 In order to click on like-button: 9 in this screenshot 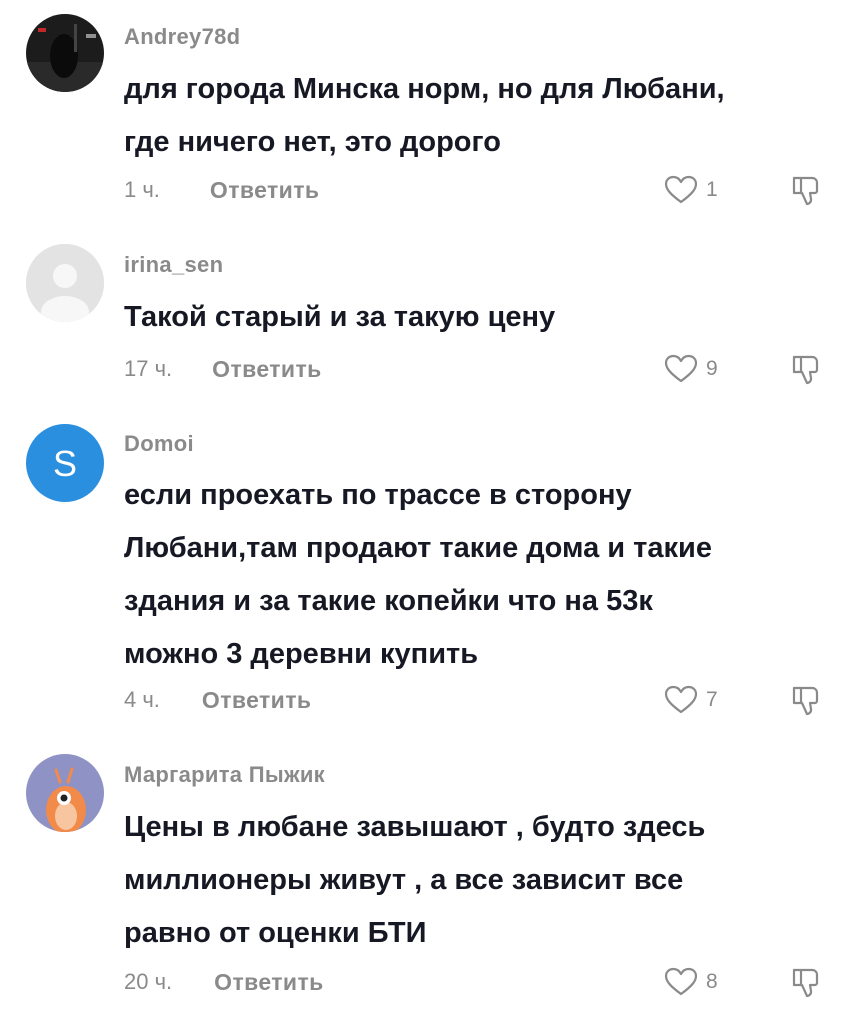, I will do `click(691, 369)`.